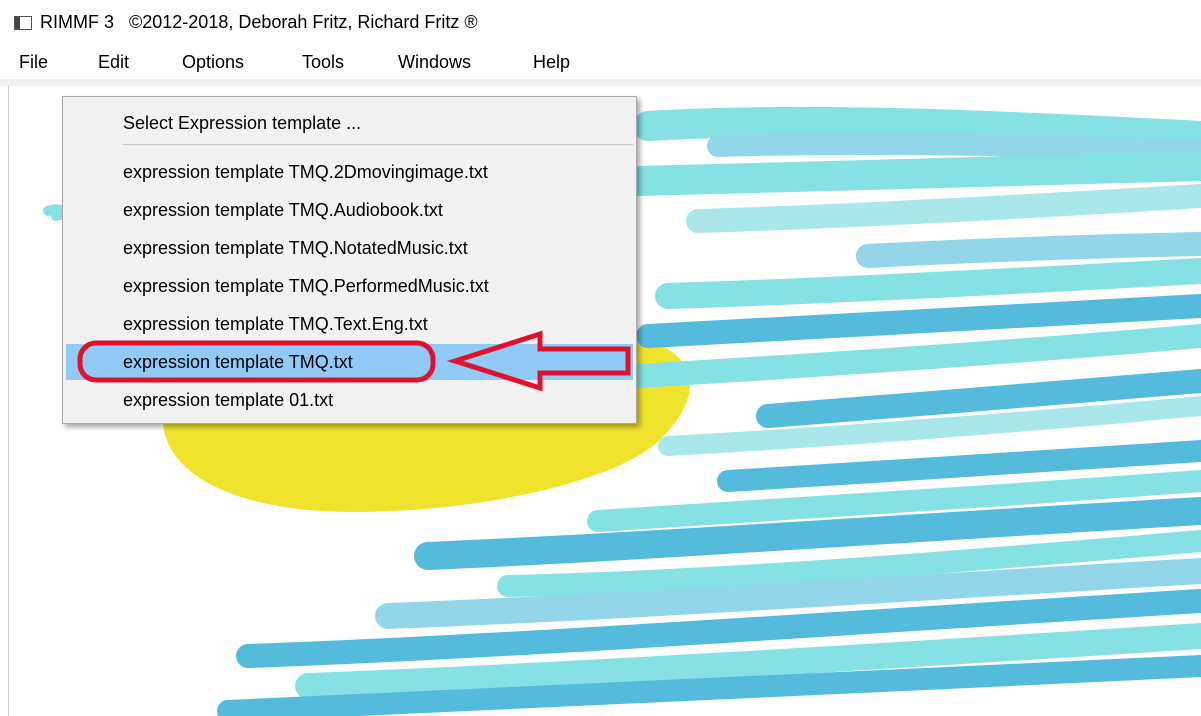 Image resolution: width=1201 pixels, height=716 pixels. Describe the element at coordinates (349, 362) in the screenshot. I see `menu-item-template-tmq: expression template TMQ.txt` at that location.